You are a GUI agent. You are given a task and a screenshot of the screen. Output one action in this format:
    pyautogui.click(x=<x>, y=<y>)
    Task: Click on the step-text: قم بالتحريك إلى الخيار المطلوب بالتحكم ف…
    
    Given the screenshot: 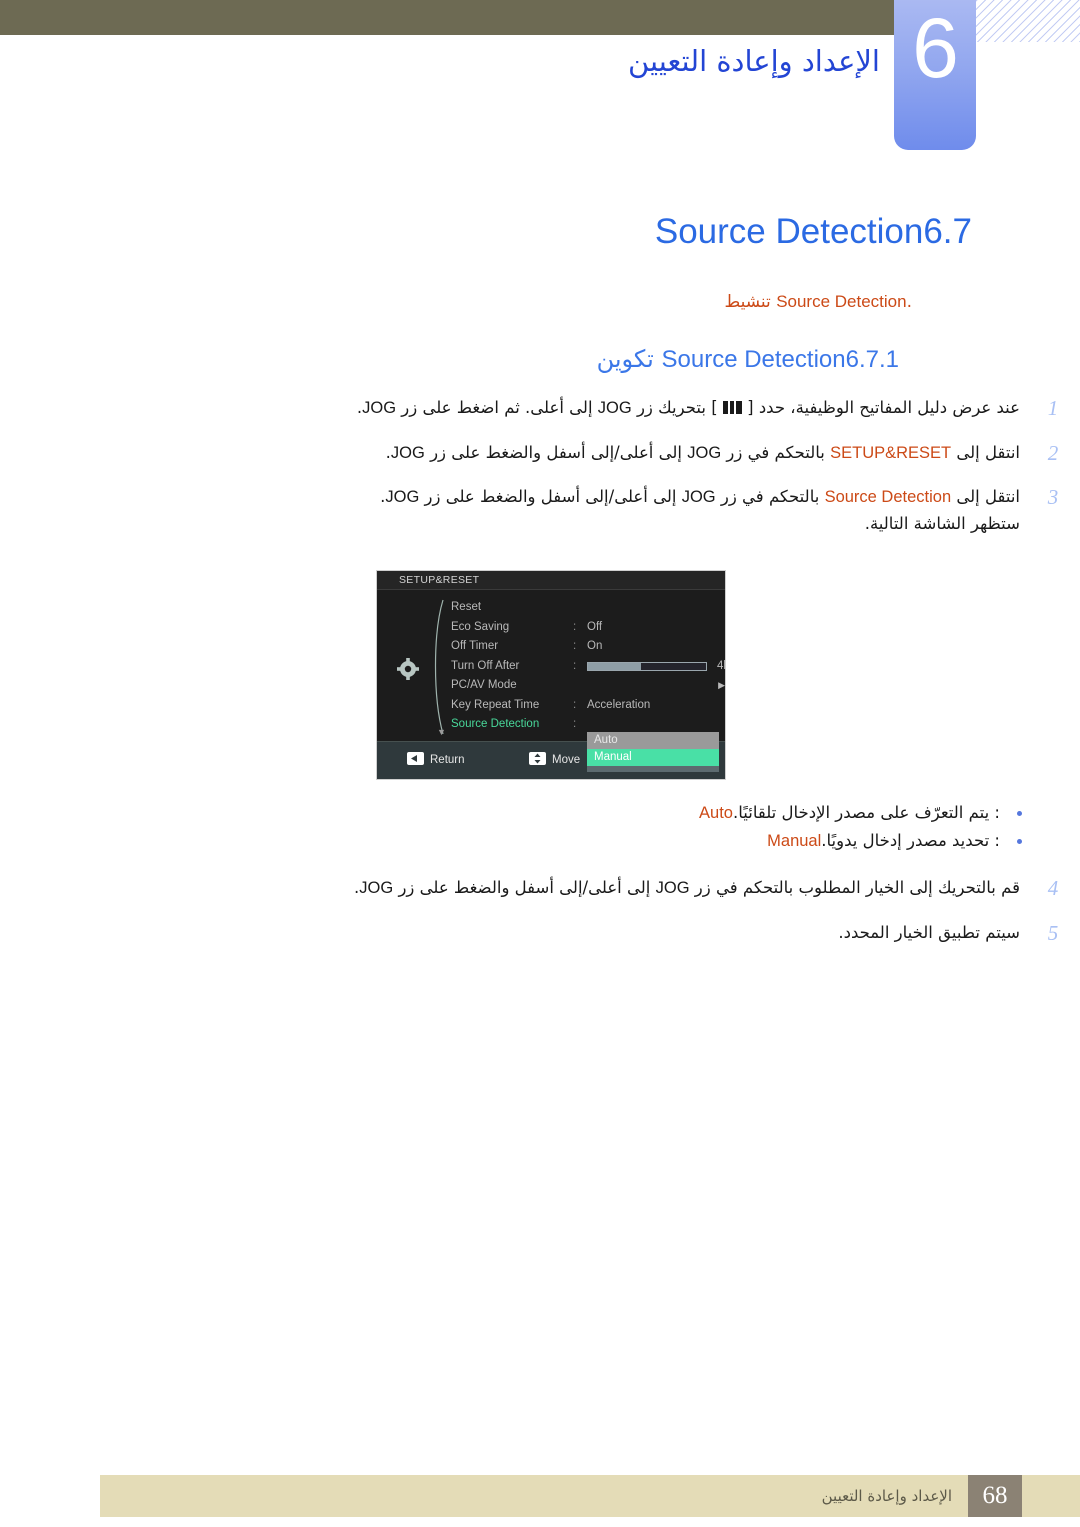 What is the action you would take?
    pyautogui.click(x=590, y=888)
    